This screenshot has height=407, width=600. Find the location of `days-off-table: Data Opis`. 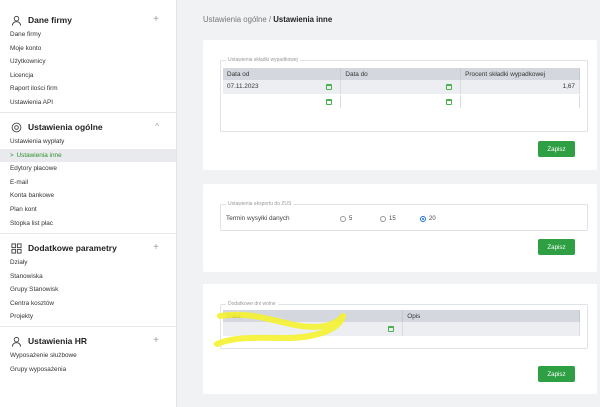

days-off-table: Data Opis is located at coordinates (401, 323).